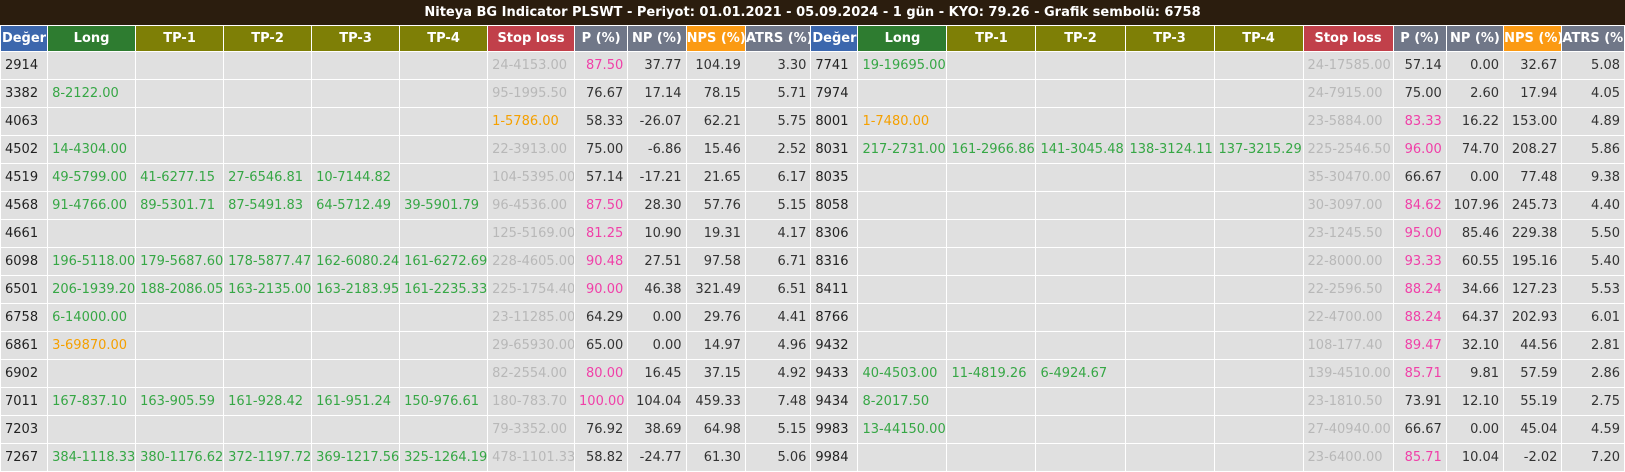 Image resolution: width=1625 pixels, height=472 pixels. Describe the element at coordinates (1593, 177) in the screenshot. I see `cell-atrs: 9.38` at that location.